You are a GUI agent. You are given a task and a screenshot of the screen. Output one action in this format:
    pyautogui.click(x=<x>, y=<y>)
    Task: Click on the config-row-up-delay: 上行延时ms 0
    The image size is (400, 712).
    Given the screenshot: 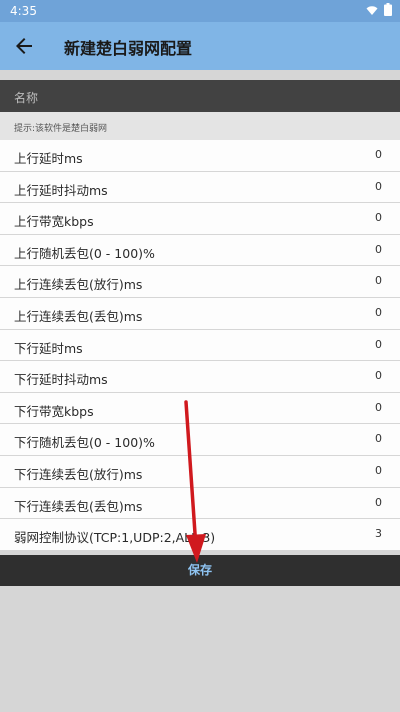 What is the action you would take?
    pyautogui.click(x=200, y=155)
    